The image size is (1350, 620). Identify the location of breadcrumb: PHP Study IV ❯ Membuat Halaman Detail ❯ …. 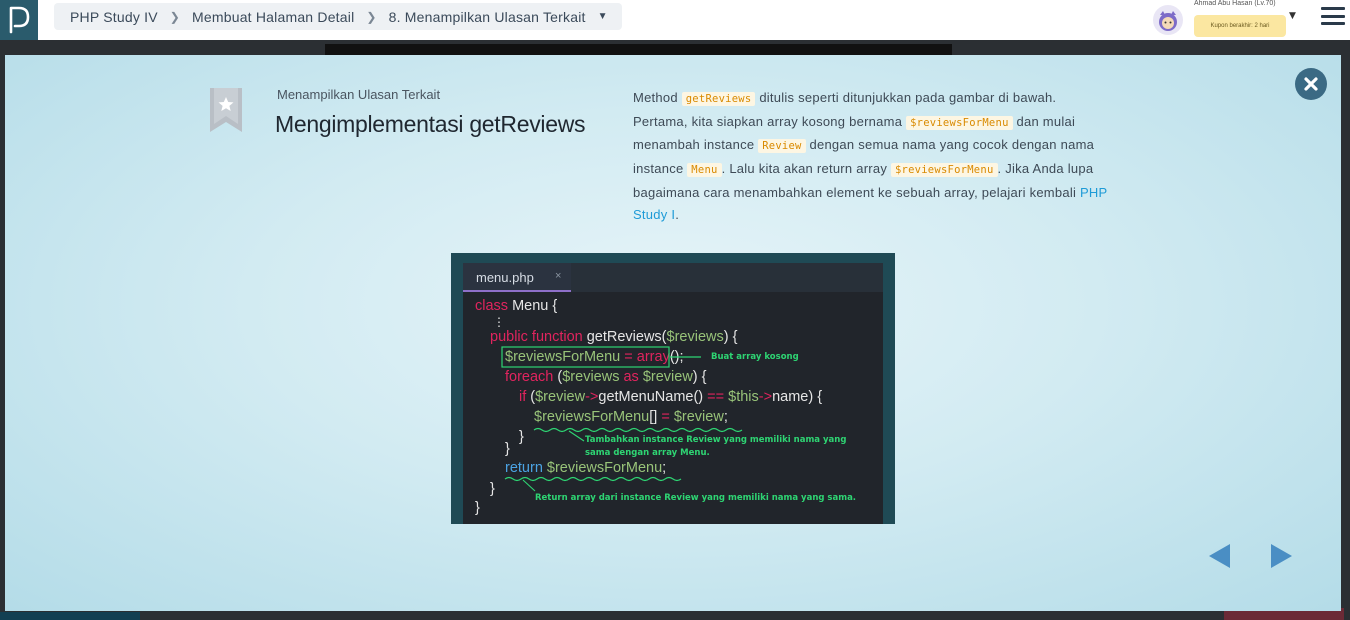
(338, 16).